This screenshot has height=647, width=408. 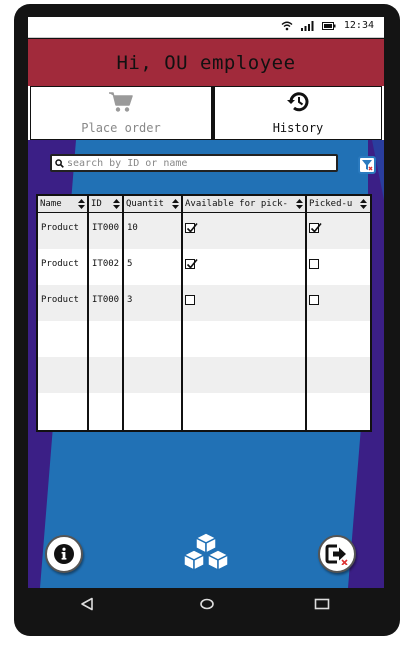 What do you see at coordinates (194, 163) in the screenshot?
I see `search-box: search by ID or name` at bounding box center [194, 163].